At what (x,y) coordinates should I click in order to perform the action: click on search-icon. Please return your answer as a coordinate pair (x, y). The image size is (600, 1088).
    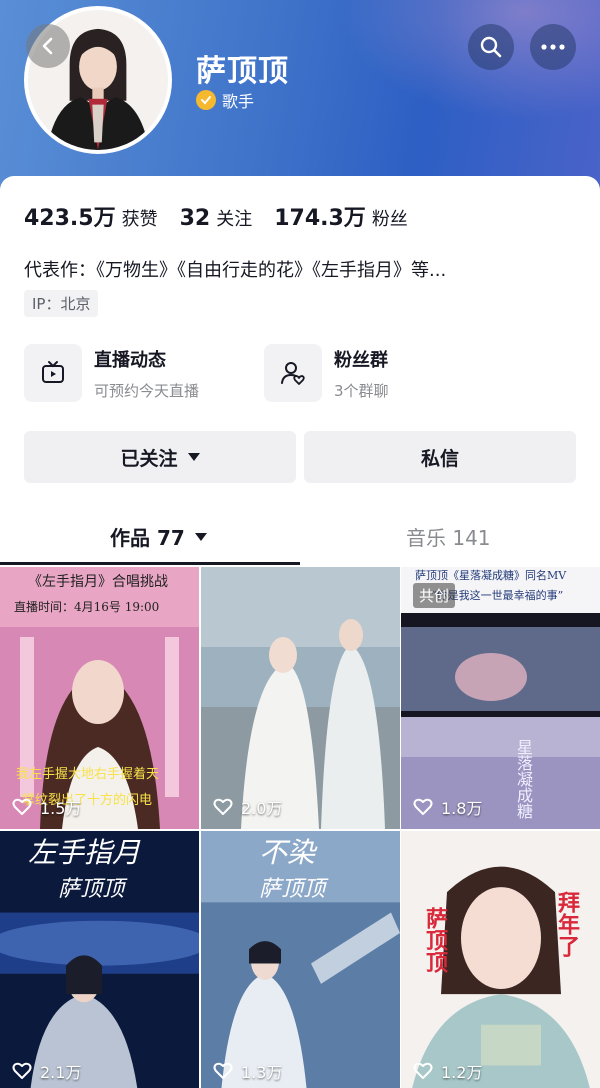
    Looking at the image, I should click on (491, 47).